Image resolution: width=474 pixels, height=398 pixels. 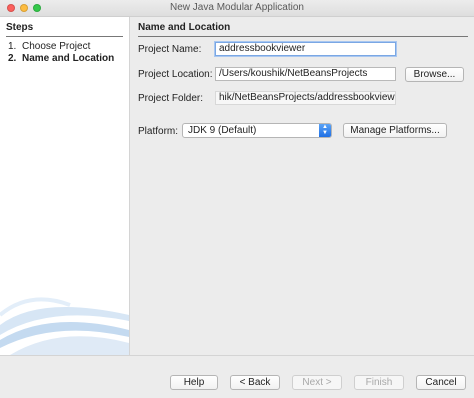 I want to click on form-heading: Name and Location, so click(x=184, y=27).